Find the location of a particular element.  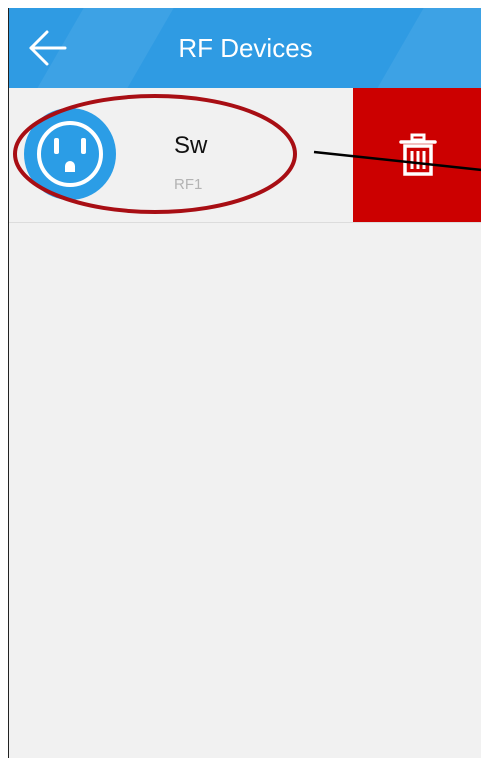

page-title: RF Devices is located at coordinates (245, 48).